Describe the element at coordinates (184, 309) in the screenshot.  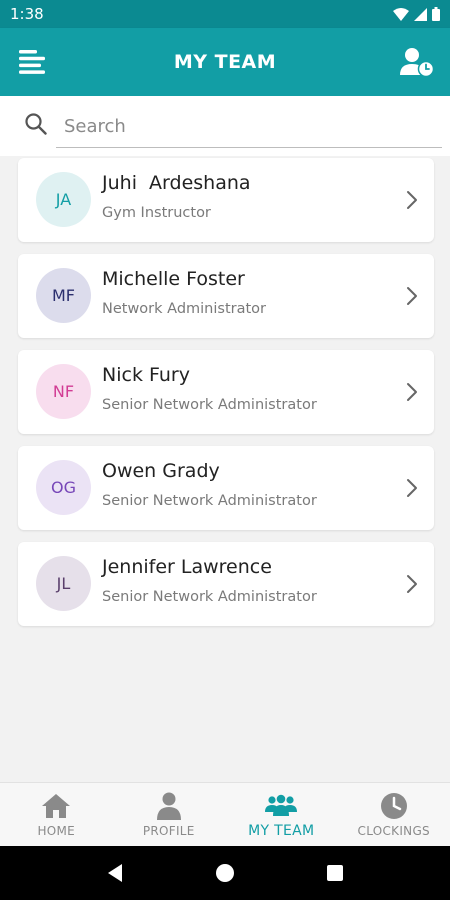
I see `member-role: Network Administrator` at that location.